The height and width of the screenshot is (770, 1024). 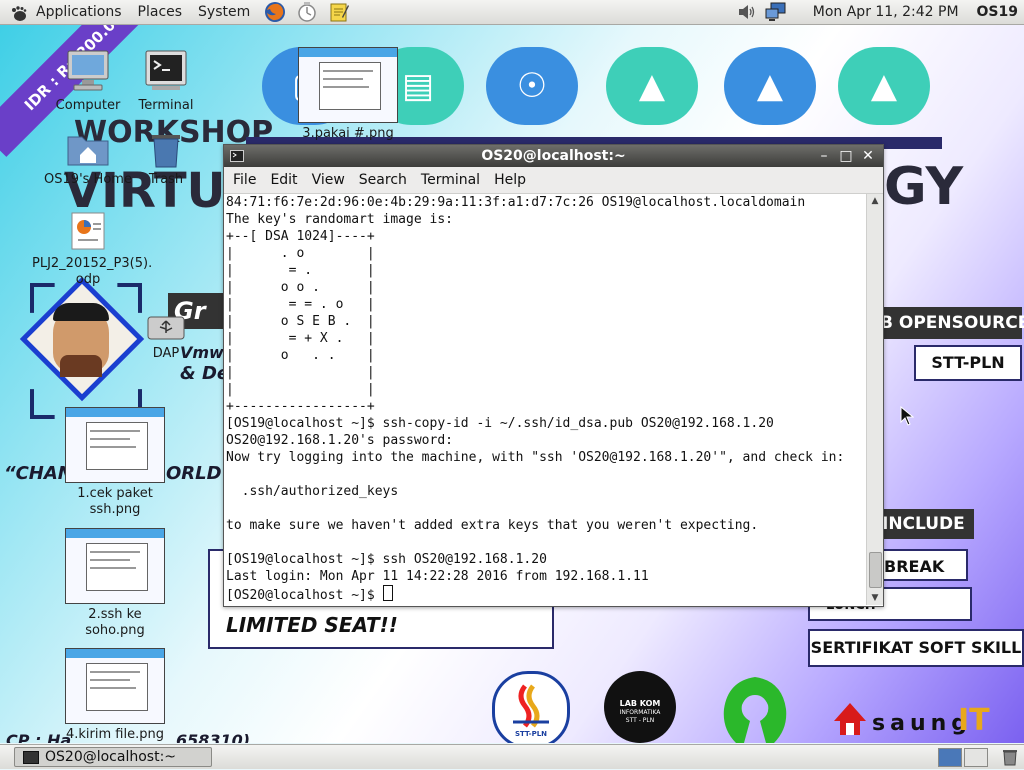 What do you see at coordinates (652, 86) in the screenshot?
I see `wallpaper-cloud-phone-icon: ▲` at bounding box center [652, 86].